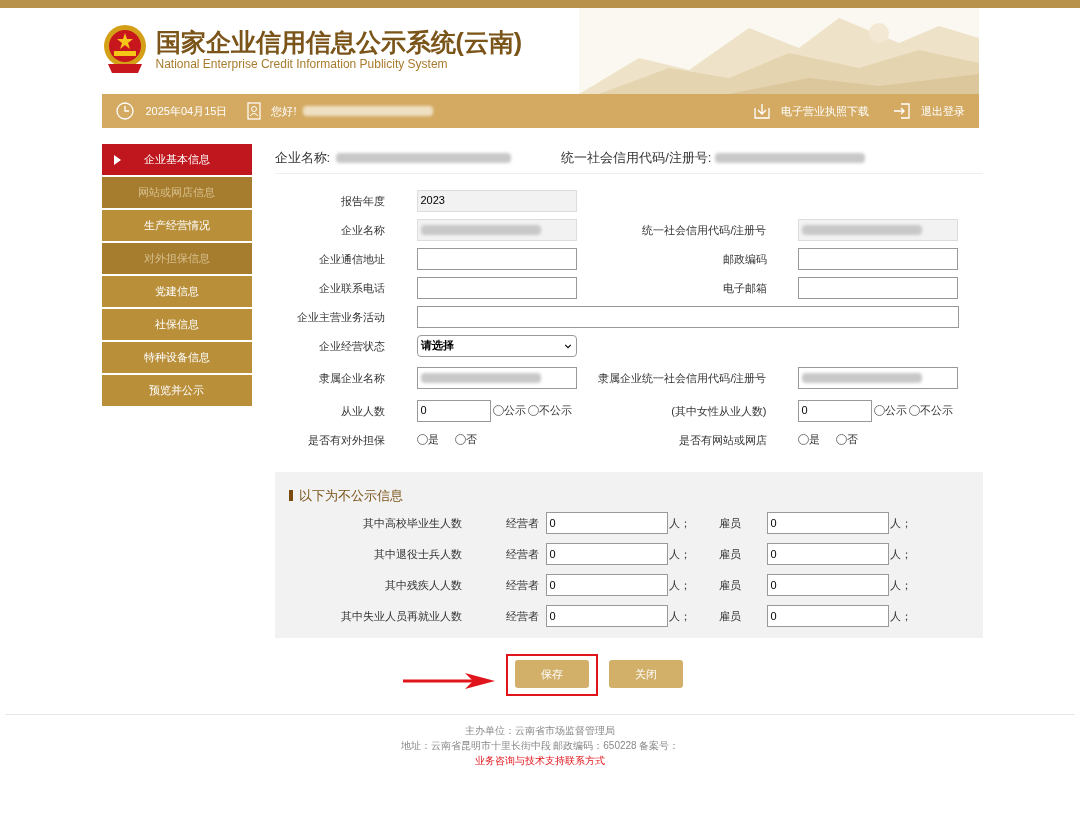 The width and height of the screenshot is (1080, 814). I want to click on field-label: 电子邮箱, so click(744, 287).